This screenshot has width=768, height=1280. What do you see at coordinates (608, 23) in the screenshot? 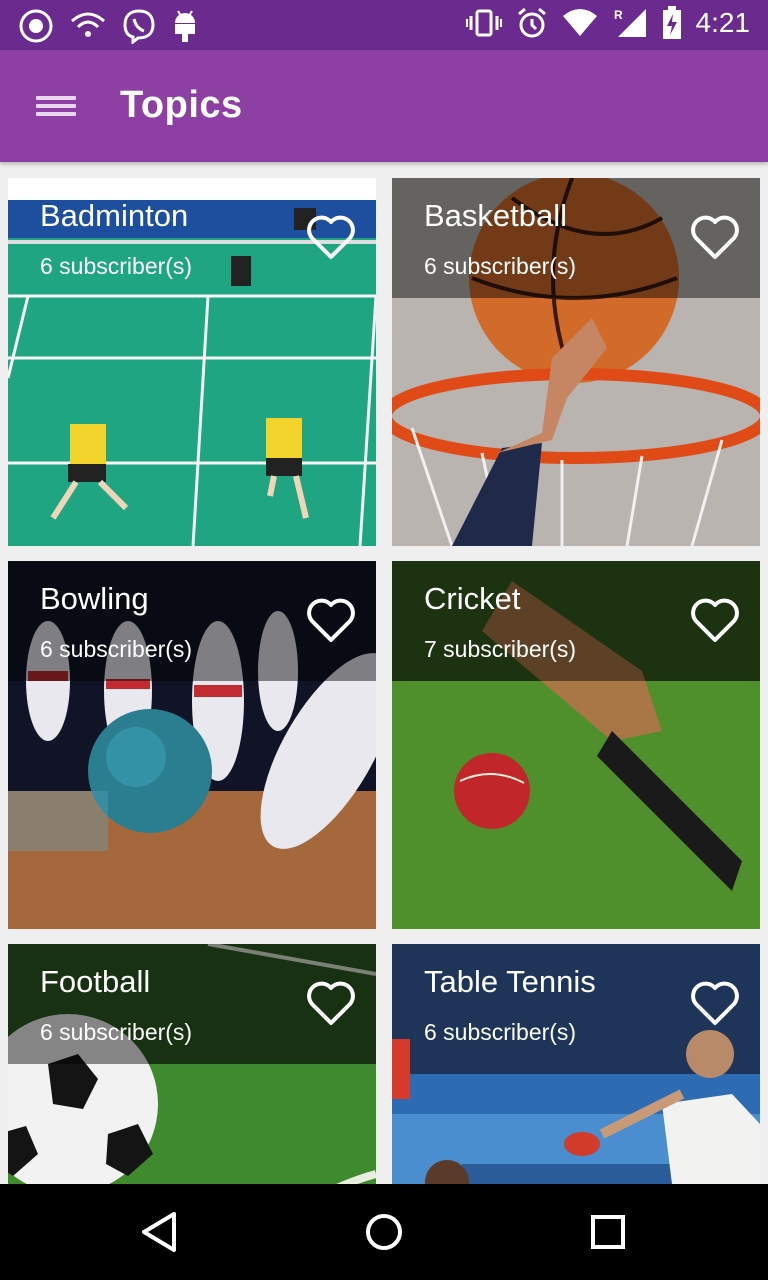
I see `system-icons: R 4:21` at bounding box center [608, 23].